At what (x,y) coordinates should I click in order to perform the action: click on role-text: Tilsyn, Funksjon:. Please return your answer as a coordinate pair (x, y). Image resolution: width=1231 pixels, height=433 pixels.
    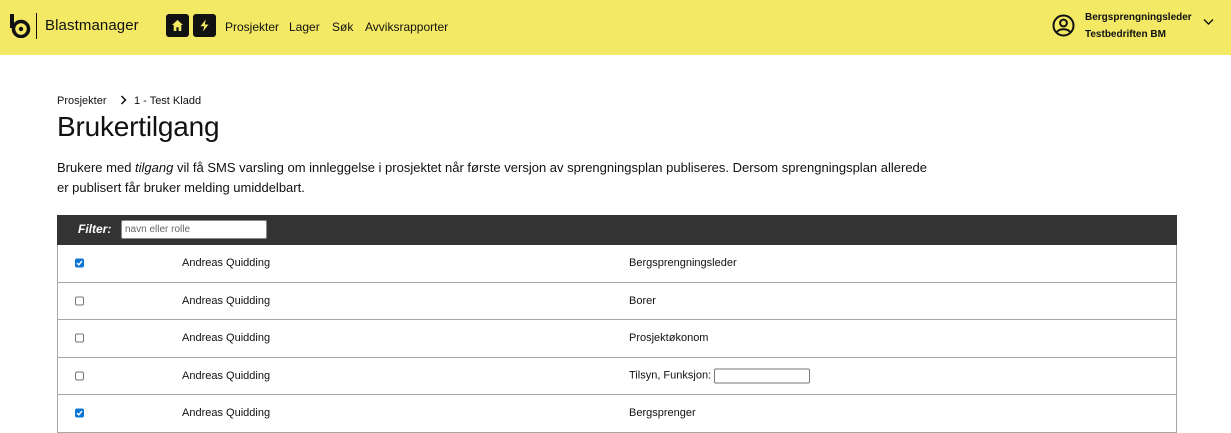
    Looking at the image, I should click on (670, 375).